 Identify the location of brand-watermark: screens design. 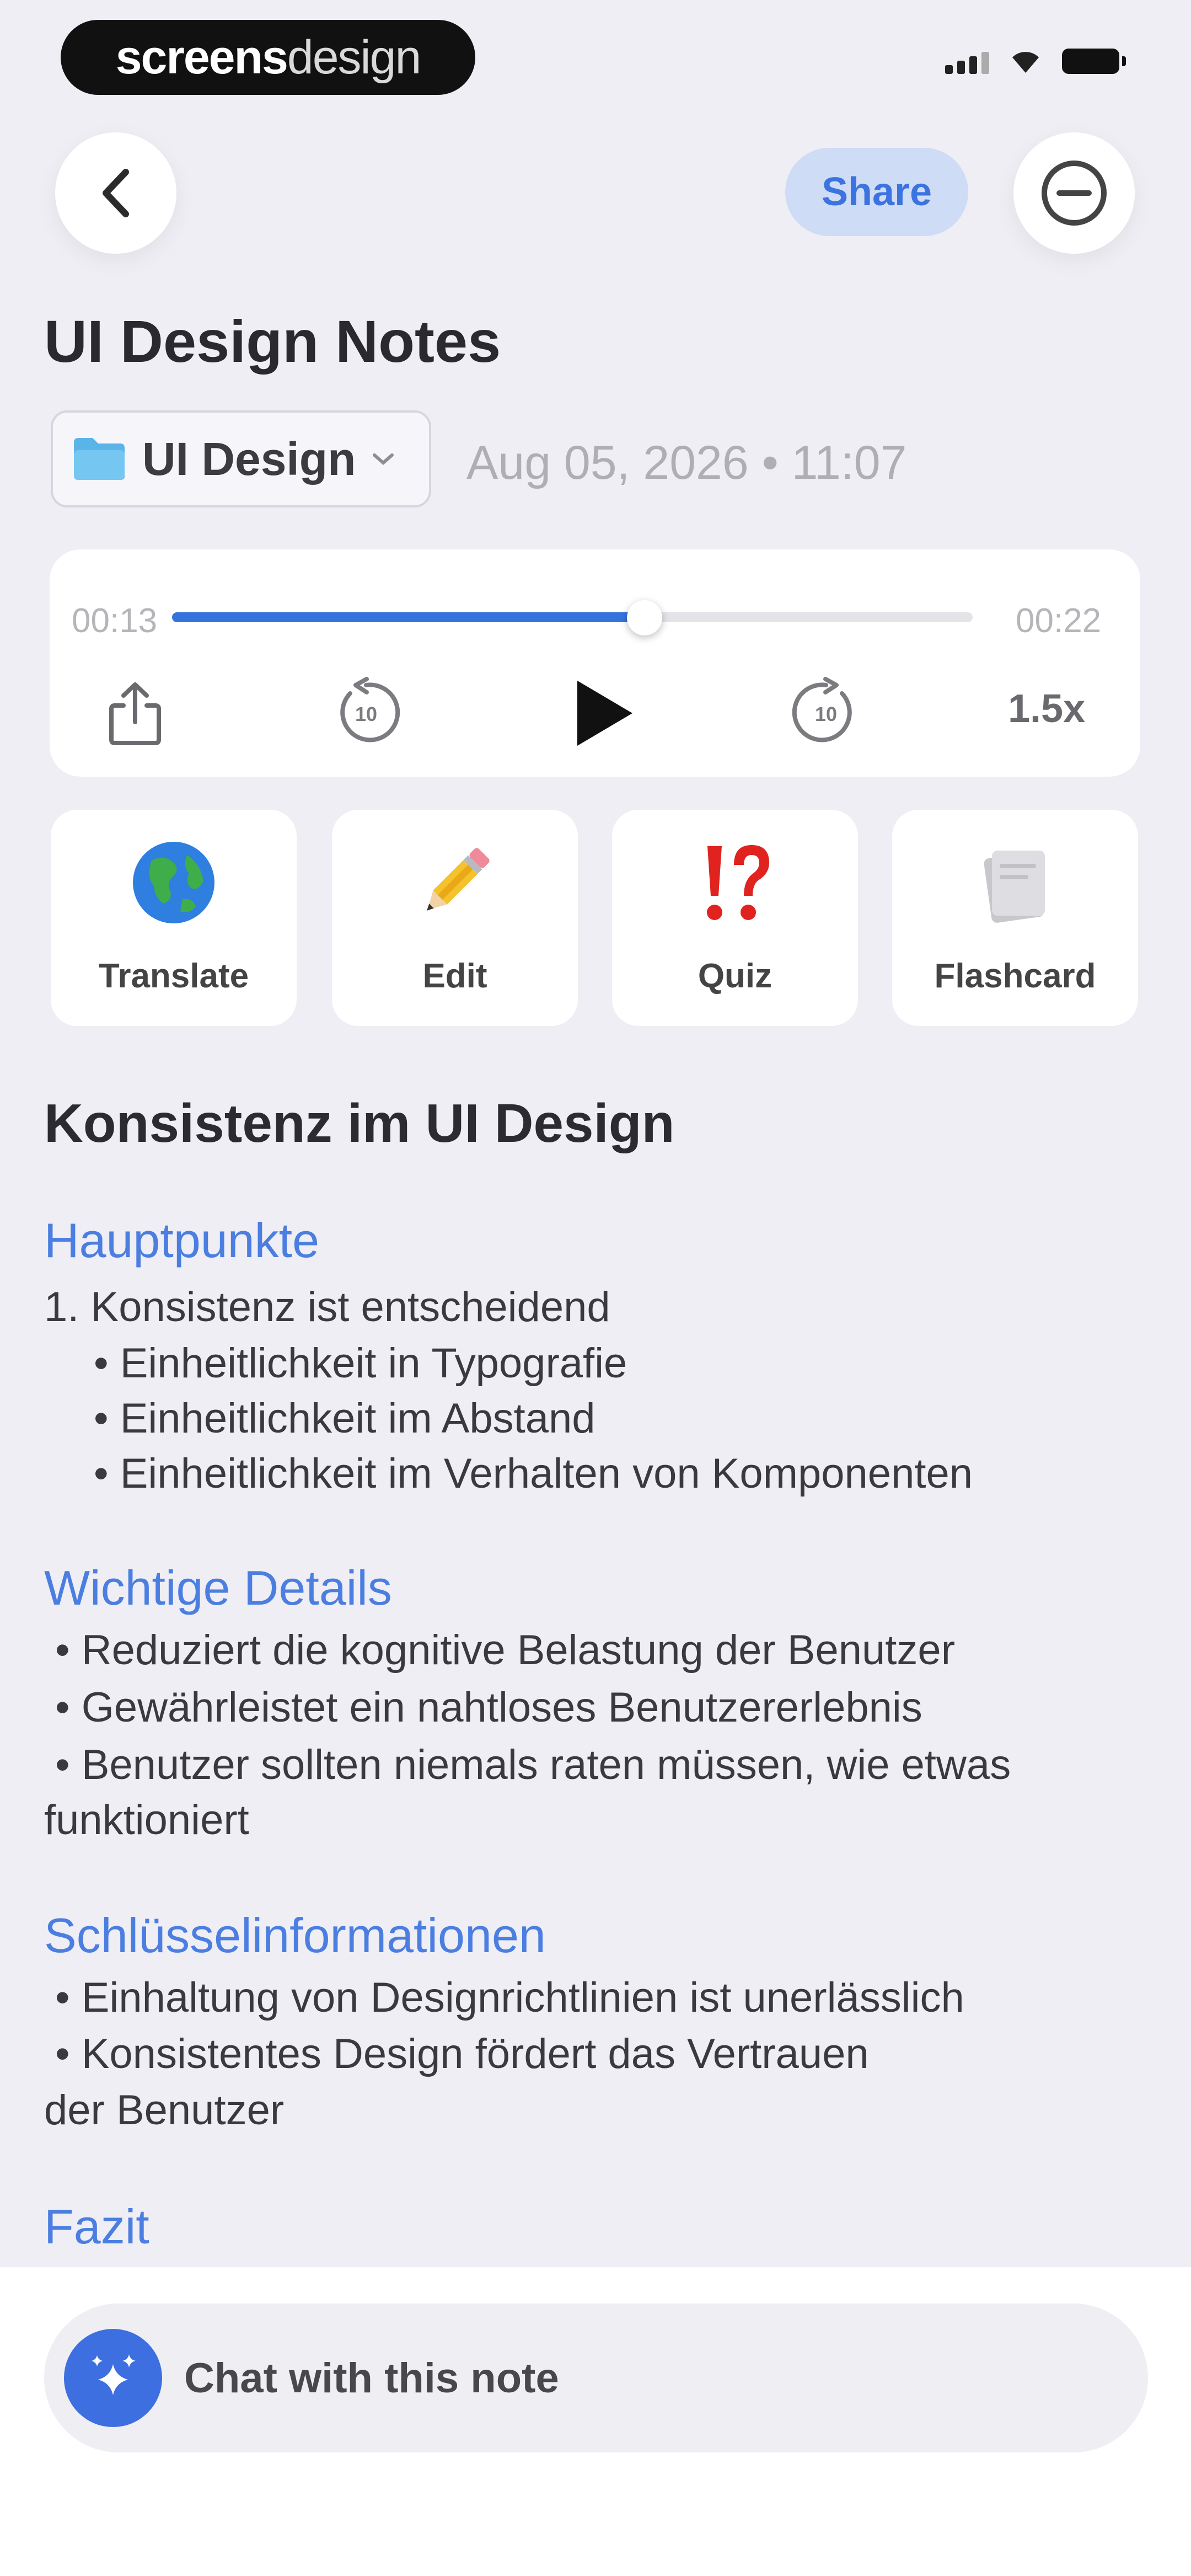
(268, 57).